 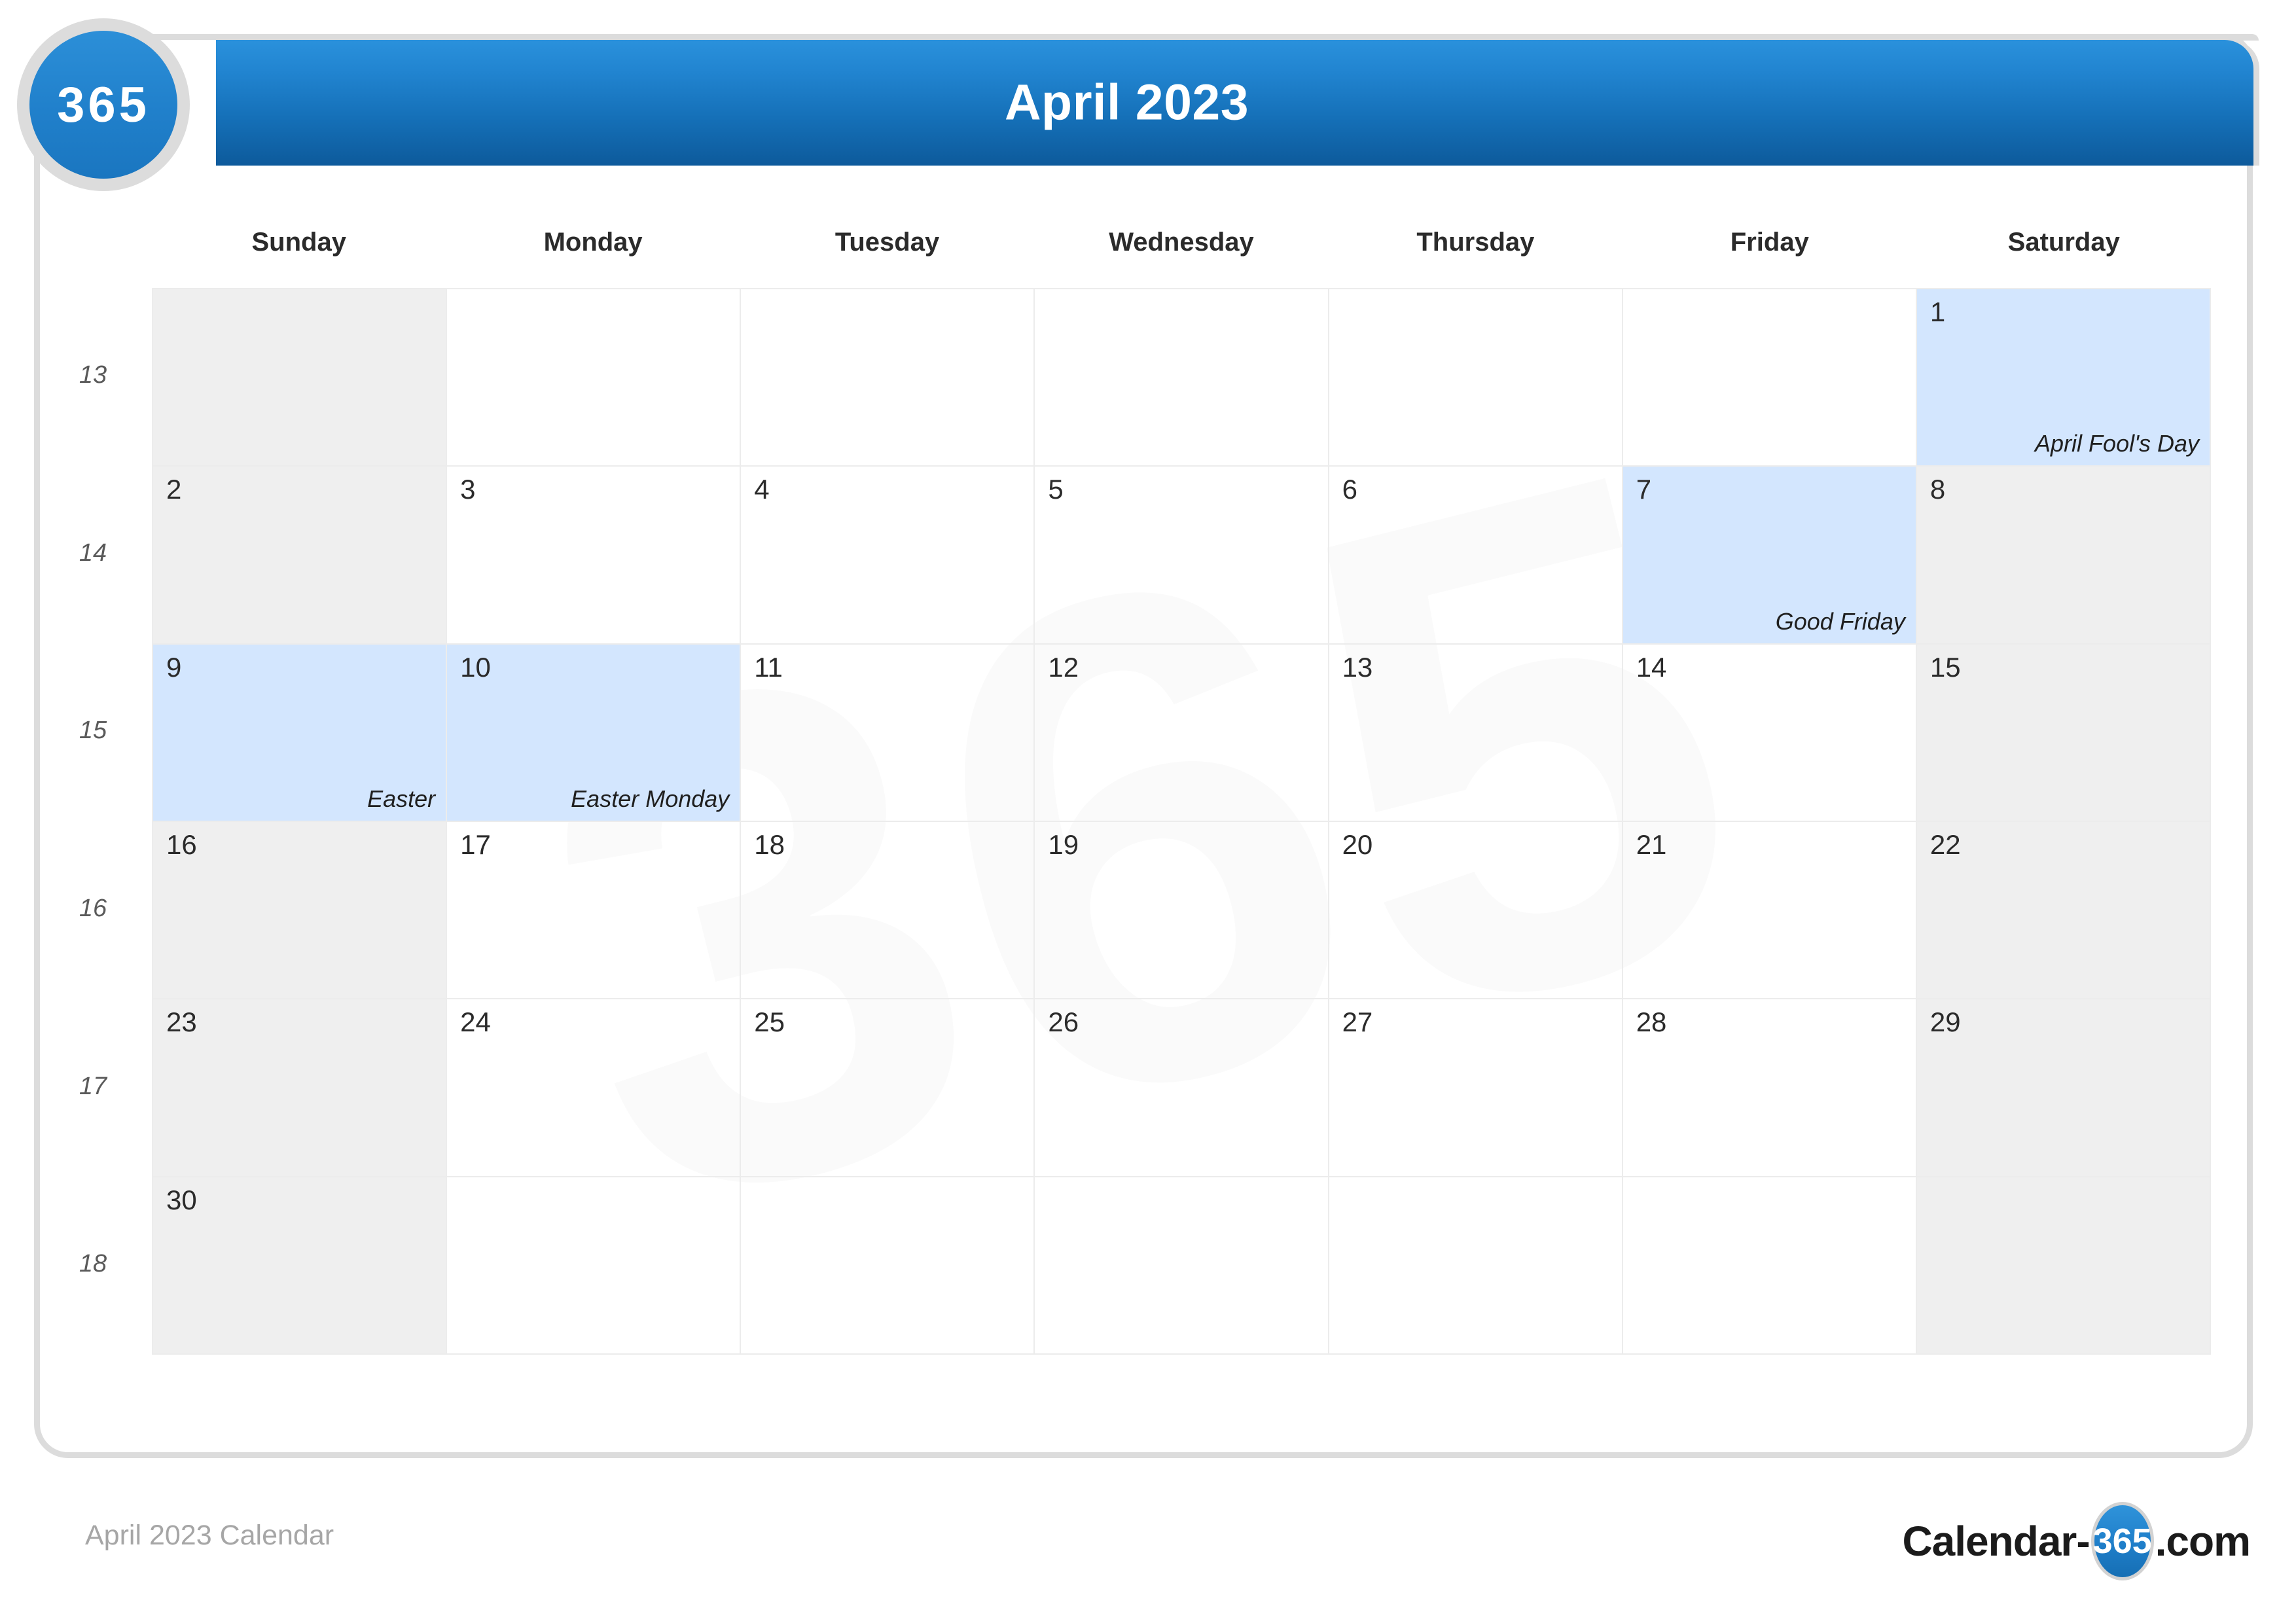 What do you see at coordinates (1945, 1023) in the screenshot?
I see `day-number: 29` at bounding box center [1945, 1023].